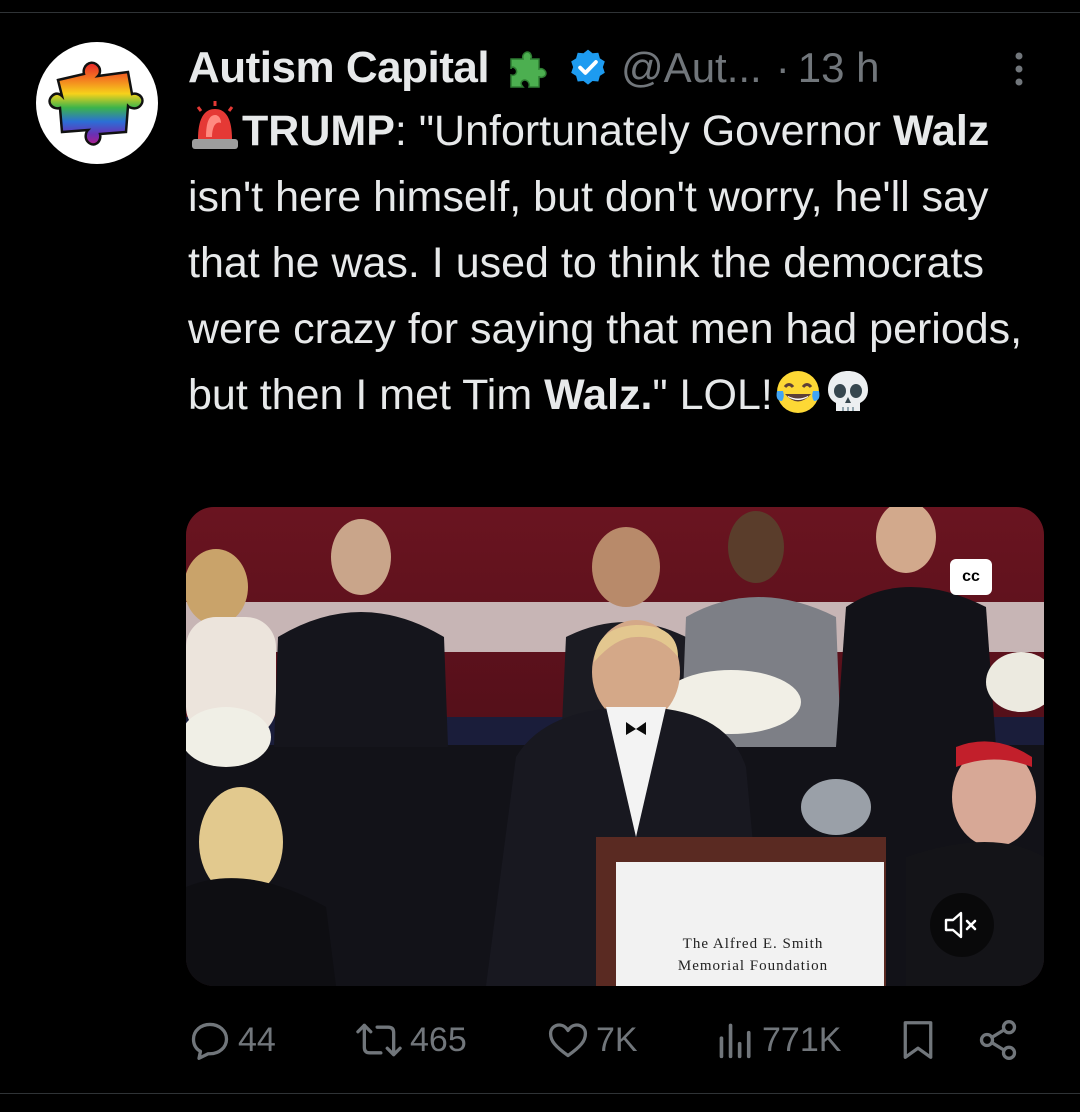 The image size is (1080, 1112). Describe the element at coordinates (735, 1041) in the screenshot. I see `views-chart-icon` at that location.